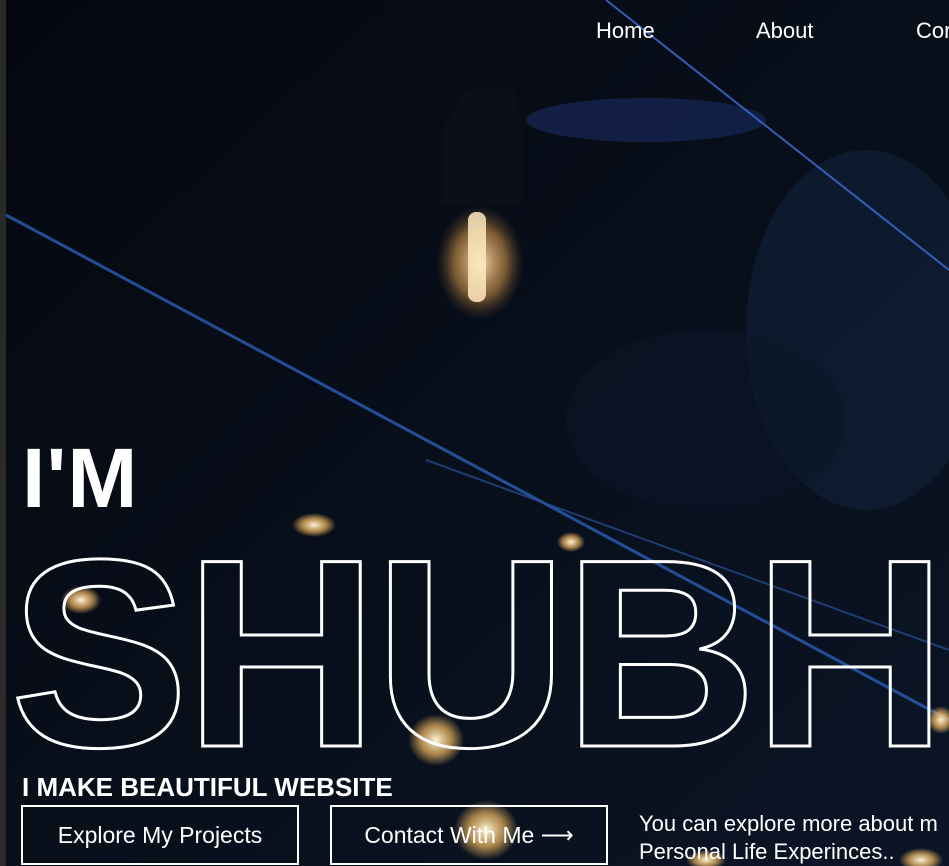  What do you see at coordinates (207, 787) in the screenshot?
I see `hero-tagline: I MAKE BEAUTIFUL WEBSITE` at bounding box center [207, 787].